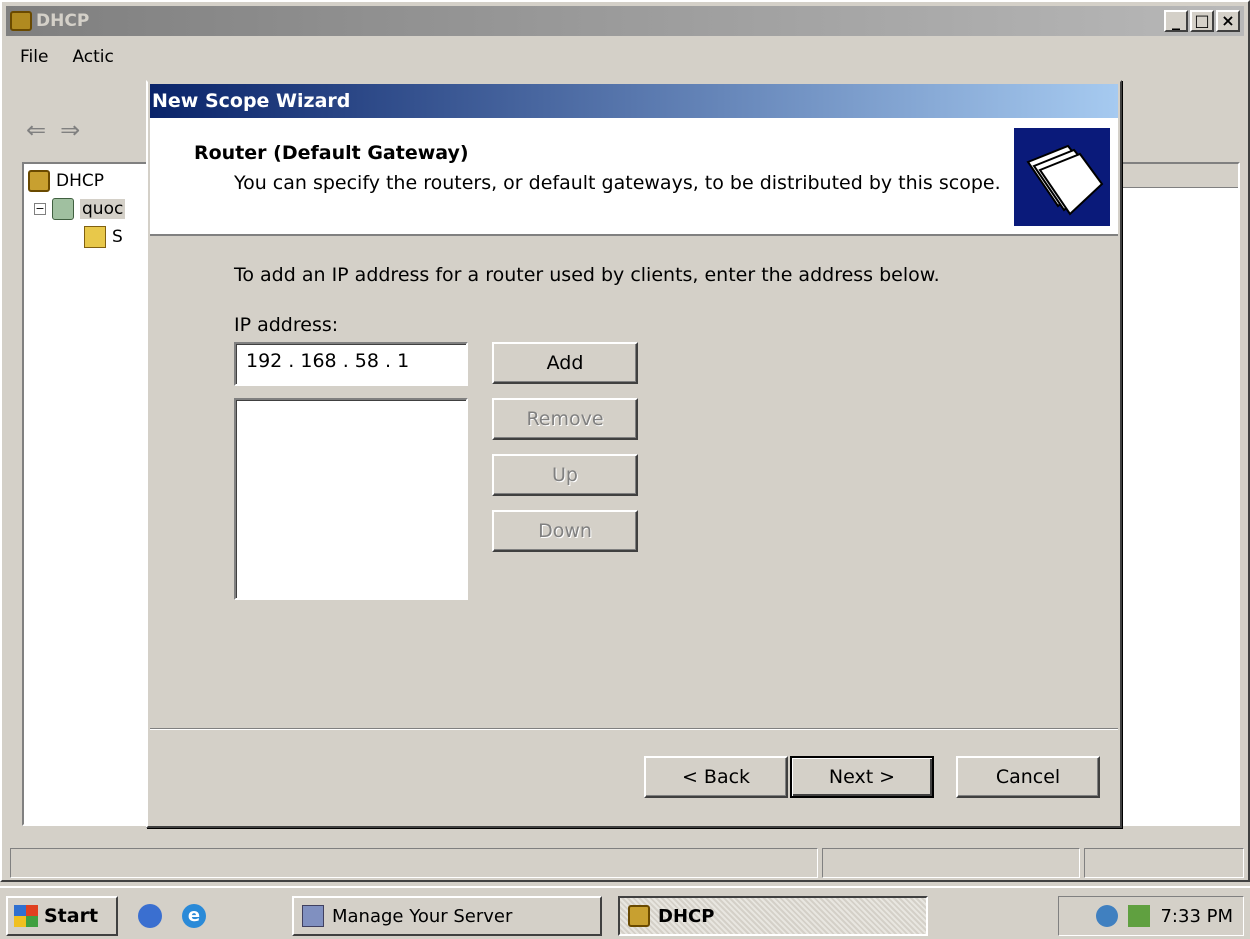  I want to click on back-button: < Back, so click(716, 777).